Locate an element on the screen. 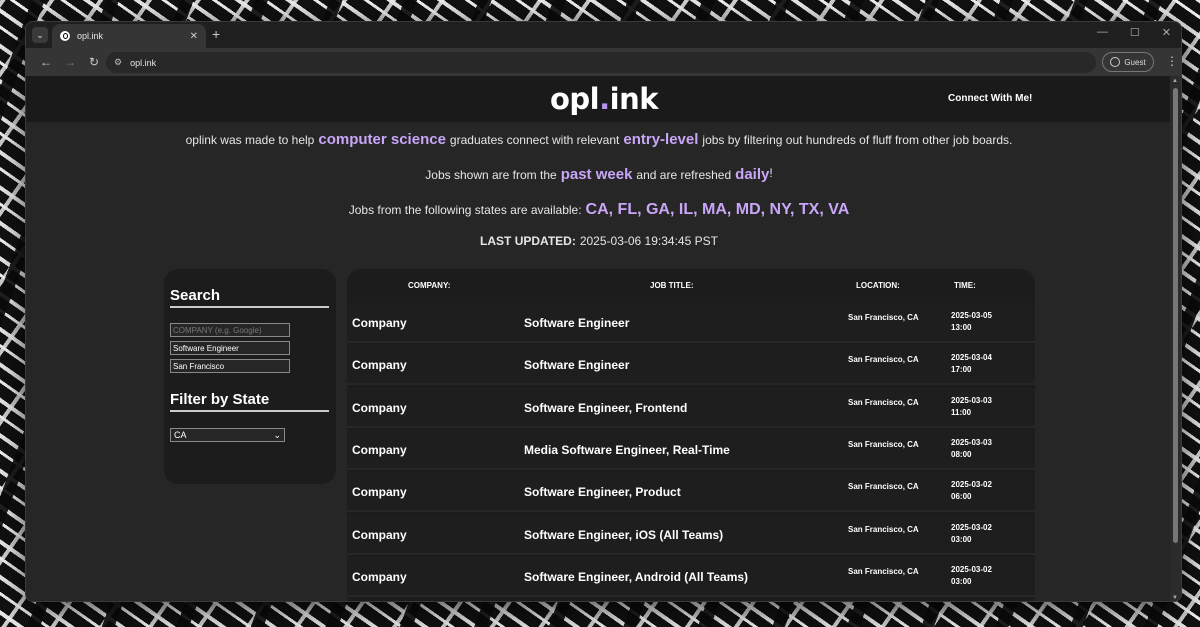 This screenshot has height=627, width=1200. maximize-icon: ☐ is located at coordinates (1135, 32).